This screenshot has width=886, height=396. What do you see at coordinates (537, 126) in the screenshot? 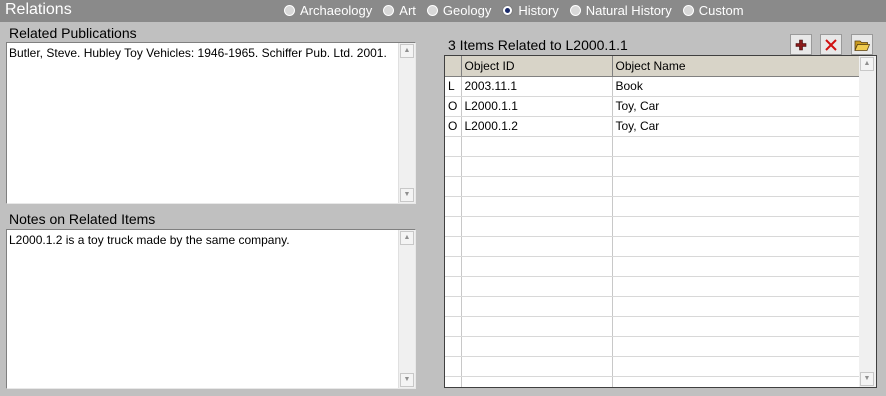
I see `object-id-cell: L2000.1.2` at bounding box center [537, 126].